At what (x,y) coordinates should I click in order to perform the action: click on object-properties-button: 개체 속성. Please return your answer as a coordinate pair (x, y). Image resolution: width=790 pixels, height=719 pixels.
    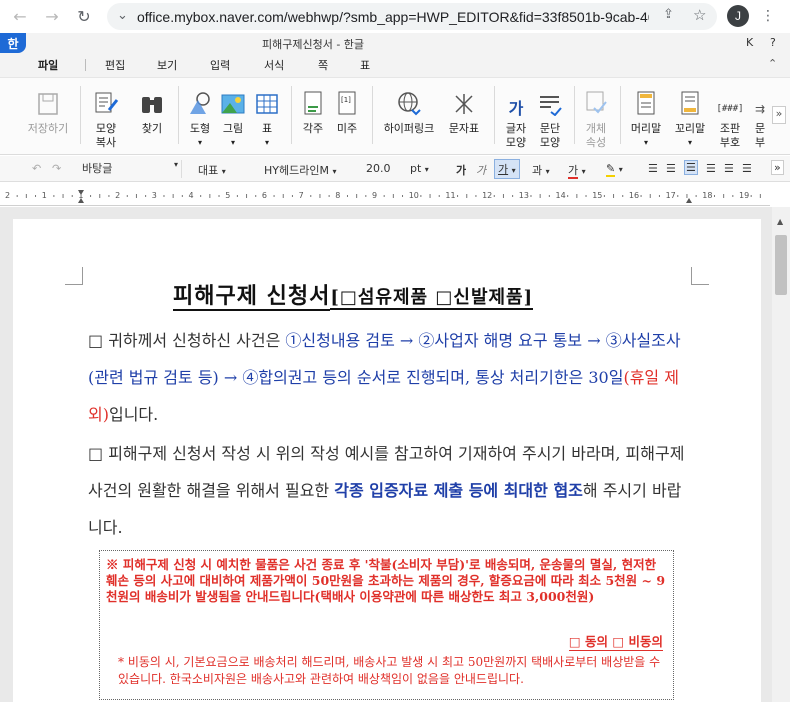
    Looking at the image, I should click on (596, 118).